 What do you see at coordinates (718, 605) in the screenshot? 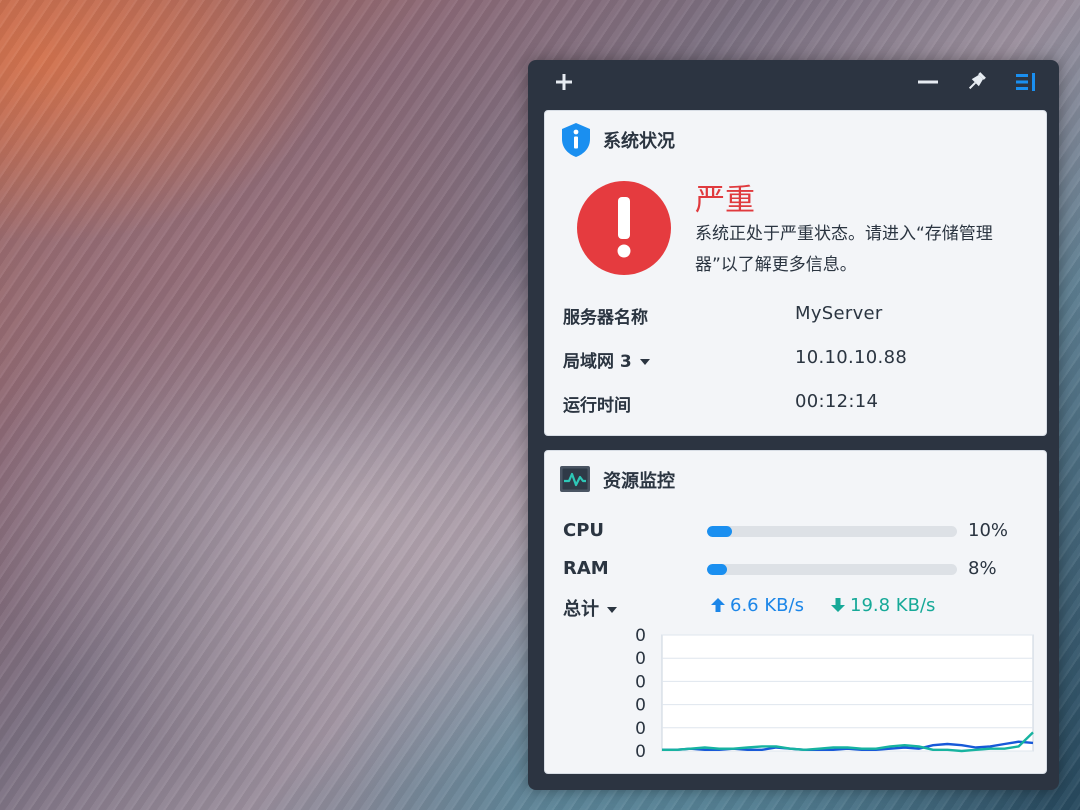
I see `upload-arrow-icon` at bounding box center [718, 605].